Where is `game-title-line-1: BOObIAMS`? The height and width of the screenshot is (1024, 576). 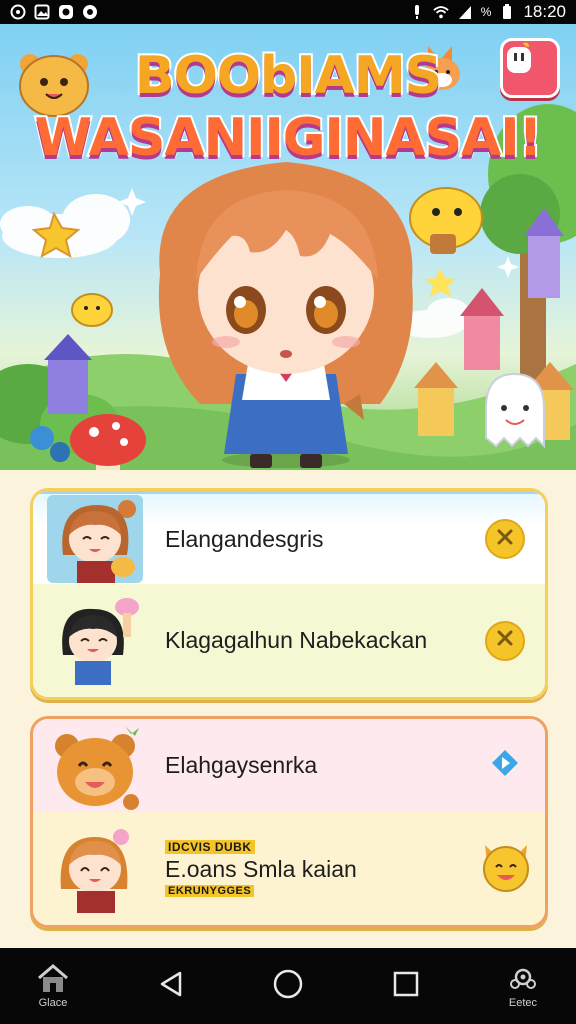
game-title-line-1: BOObIAMS is located at coordinates (288, 76).